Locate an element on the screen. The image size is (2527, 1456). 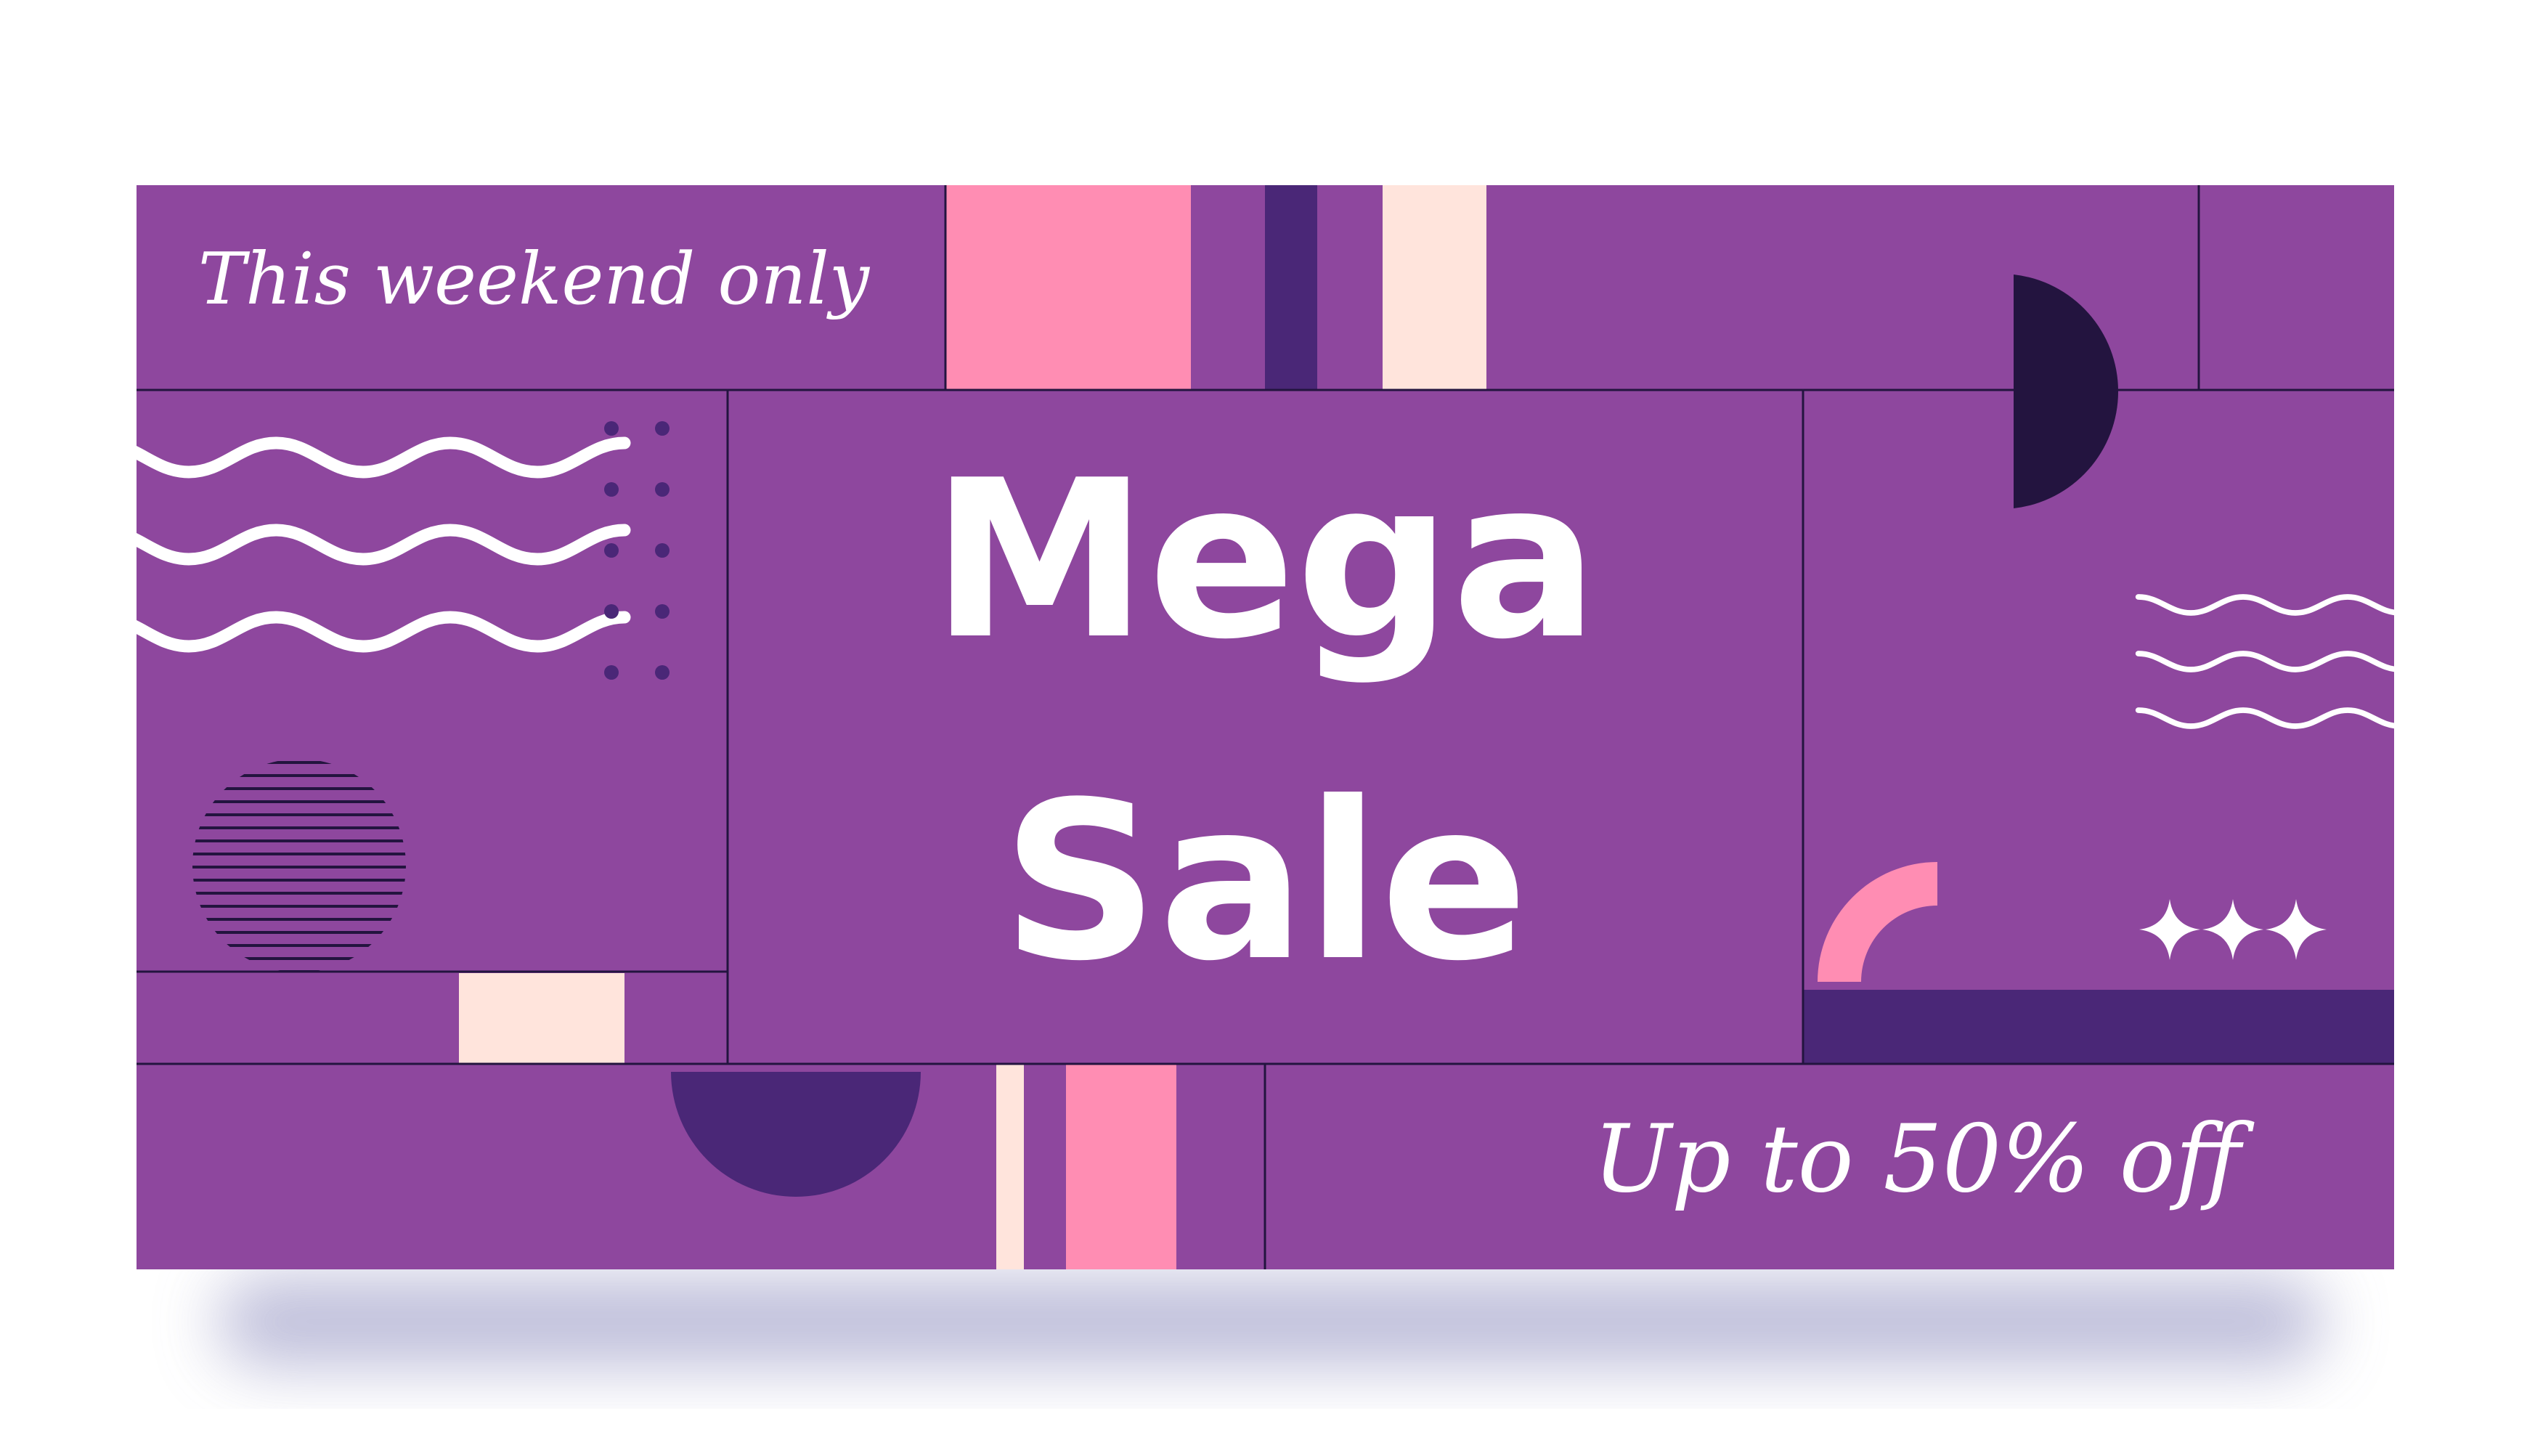
tagline-text: This weekend only is located at coordinates (535, 279).